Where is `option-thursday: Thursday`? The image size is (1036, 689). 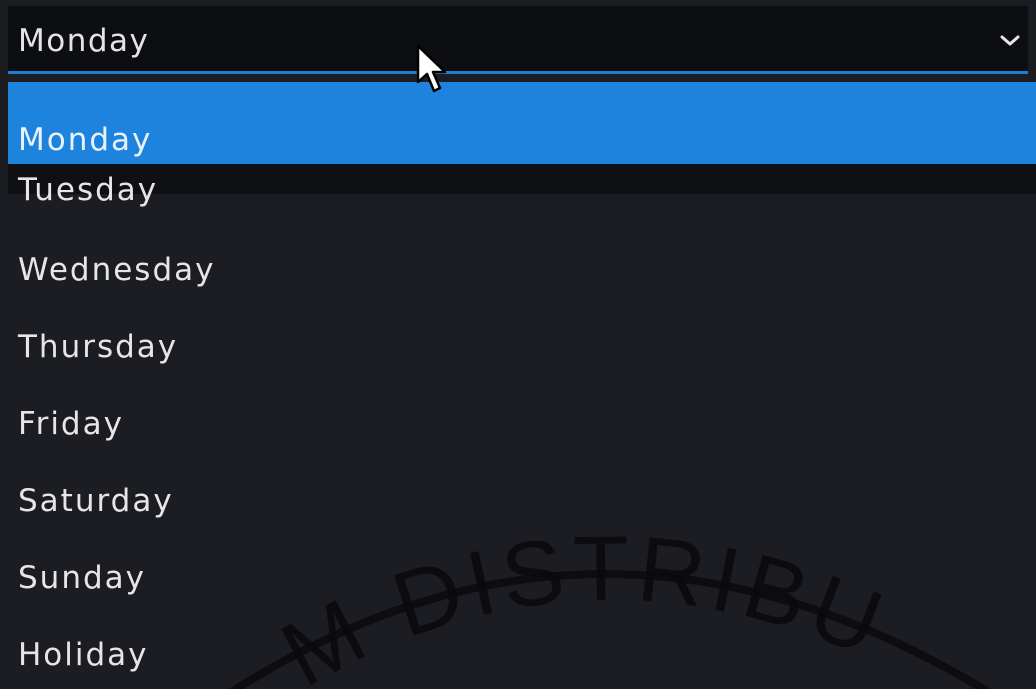 option-thursday: Thursday is located at coordinates (522, 332).